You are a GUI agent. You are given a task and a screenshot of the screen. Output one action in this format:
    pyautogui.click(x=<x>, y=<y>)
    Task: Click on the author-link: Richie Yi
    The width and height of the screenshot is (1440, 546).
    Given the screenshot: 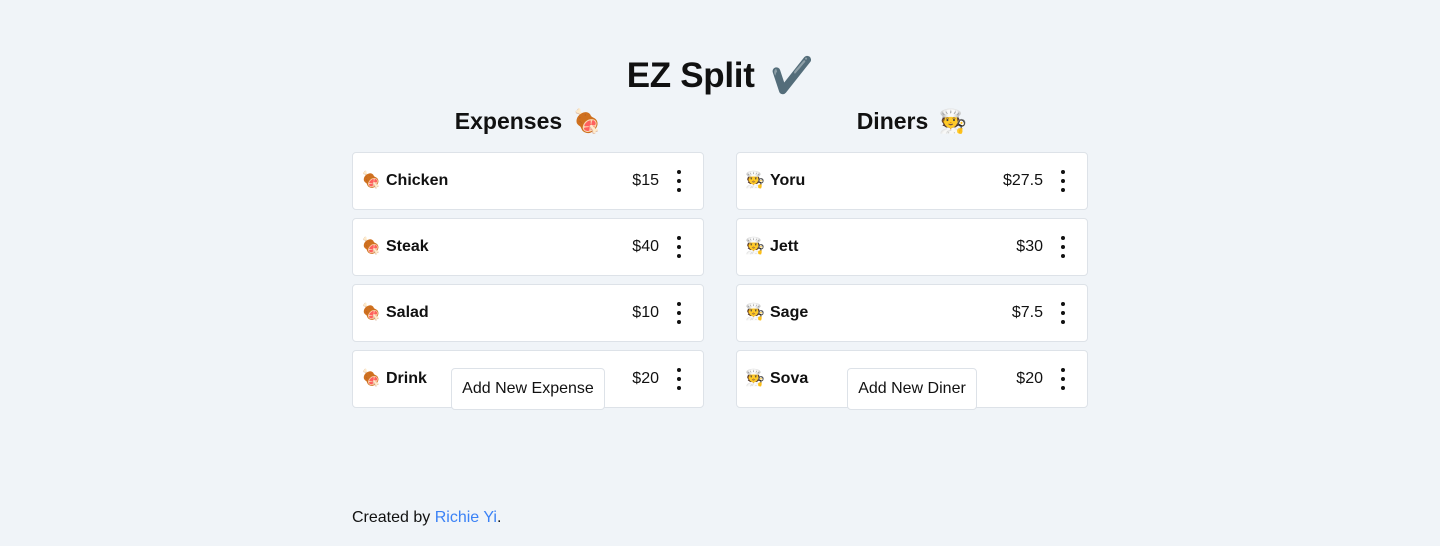 What is the action you would take?
    pyautogui.click(x=466, y=517)
    